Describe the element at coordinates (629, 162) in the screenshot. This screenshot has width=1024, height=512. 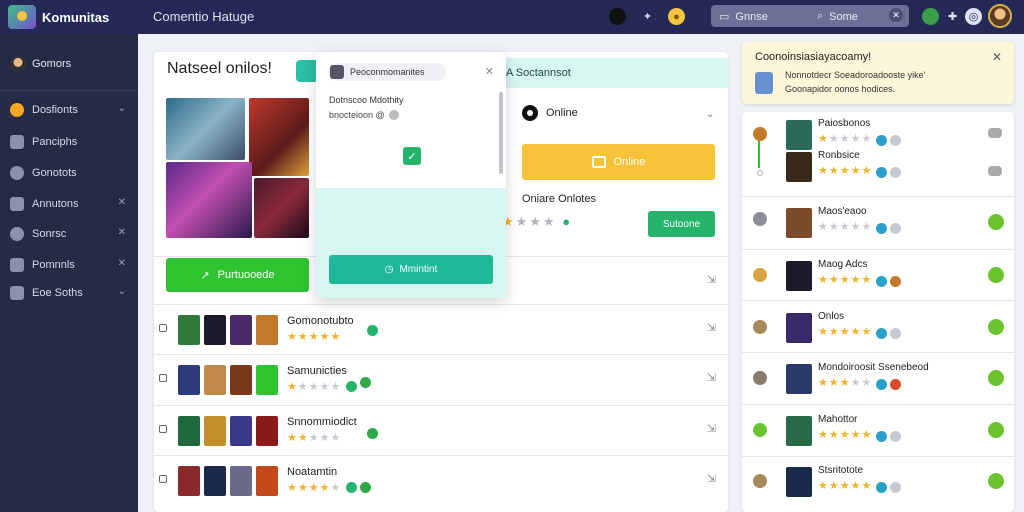
I see `online-button-label: Online` at that location.